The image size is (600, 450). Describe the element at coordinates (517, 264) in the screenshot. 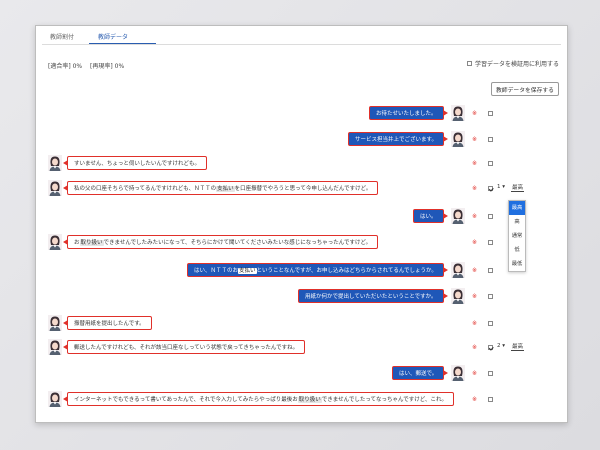

I see `grade-option: 最低` at that location.